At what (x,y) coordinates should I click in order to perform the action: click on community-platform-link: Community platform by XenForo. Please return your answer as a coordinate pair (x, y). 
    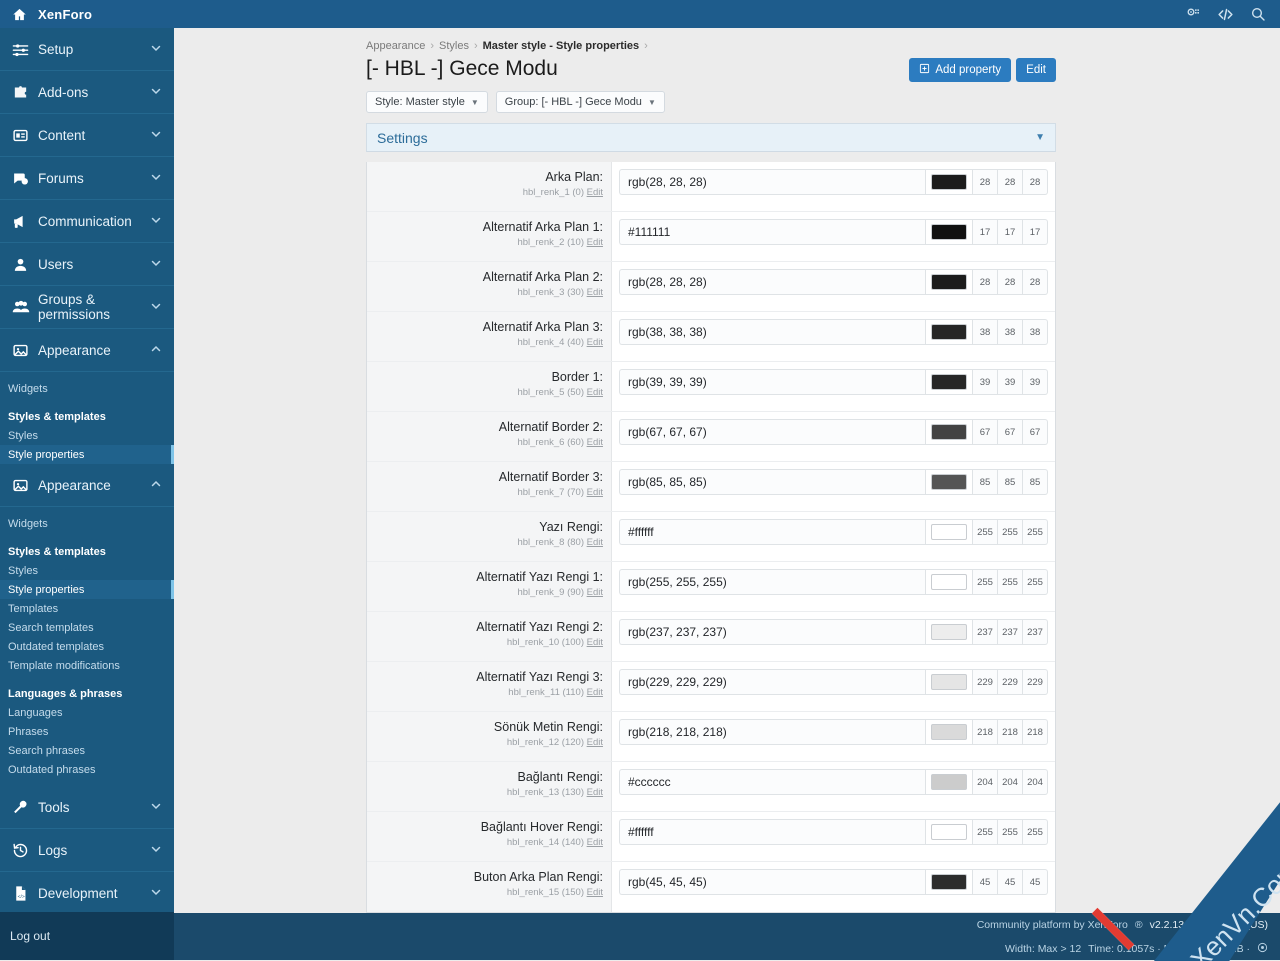
    Looking at the image, I should click on (1052, 925).